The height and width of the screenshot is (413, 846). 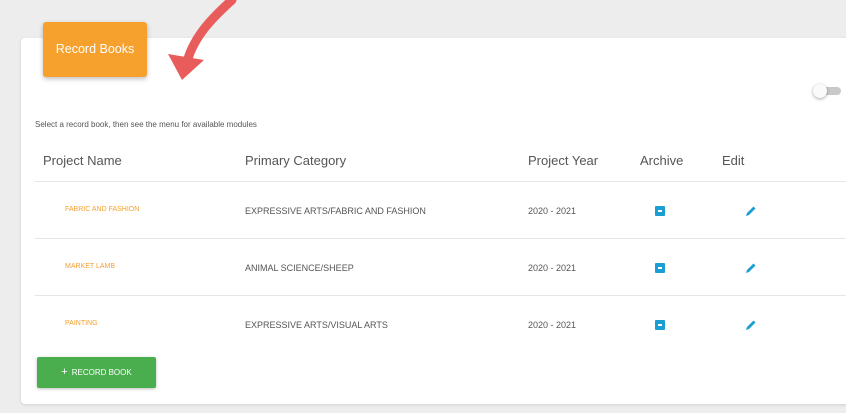 What do you see at coordinates (296, 160) in the screenshot?
I see `column-header-primary-category: Primary Category` at bounding box center [296, 160].